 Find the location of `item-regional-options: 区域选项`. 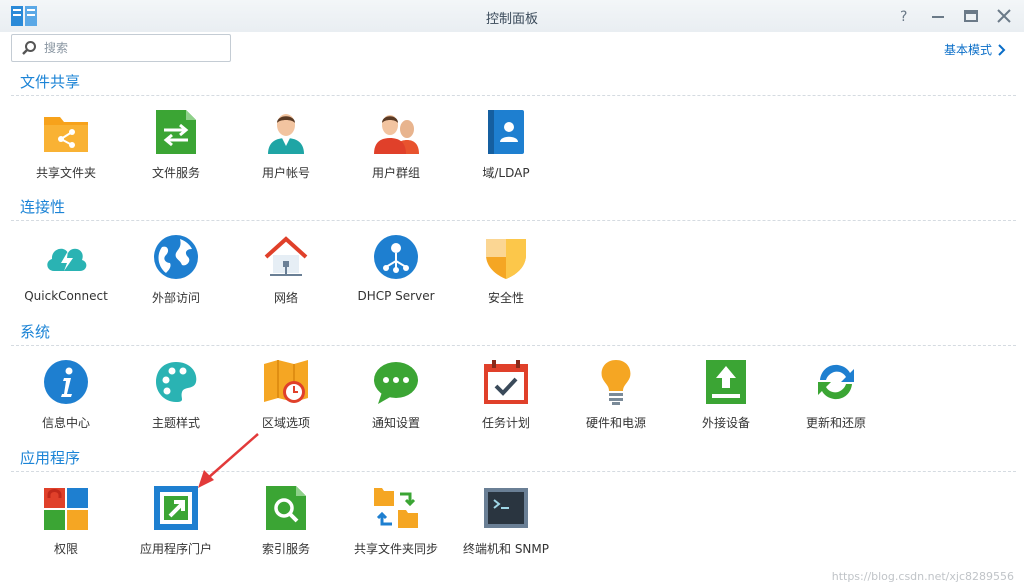

item-regional-options: 区域选项 is located at coordinates (286, 394).